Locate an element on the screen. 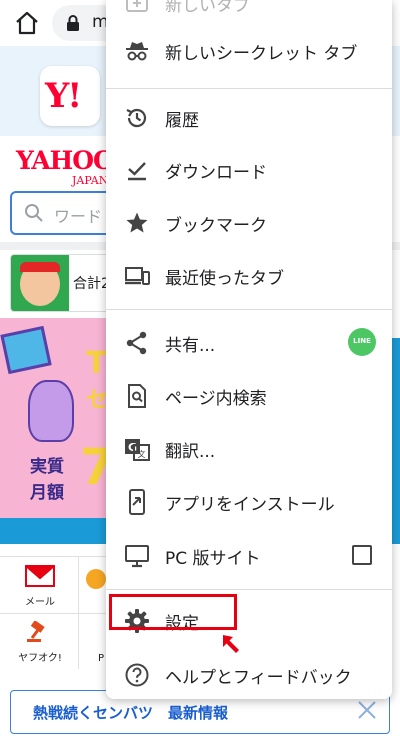 Image resolution: width=400 pixels, height=741 pixels. pointer-arrow-icon is located at coordinates (231, 643).